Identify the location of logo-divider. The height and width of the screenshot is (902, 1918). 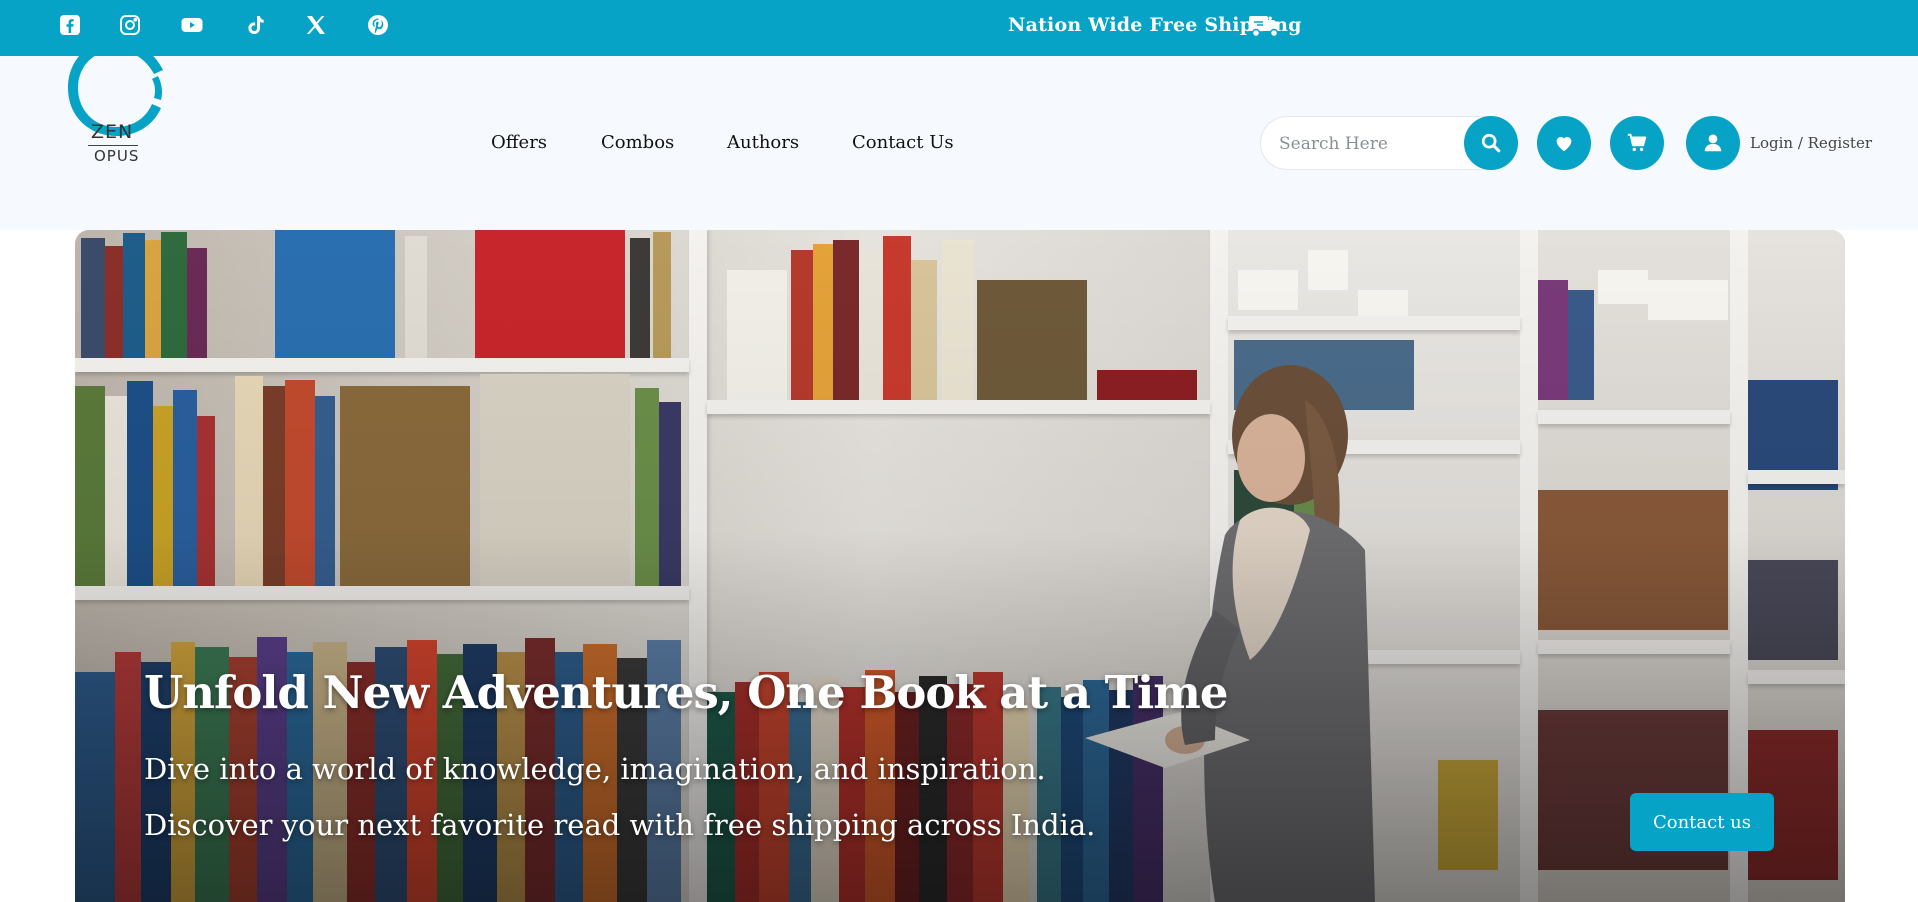
(113, 145).